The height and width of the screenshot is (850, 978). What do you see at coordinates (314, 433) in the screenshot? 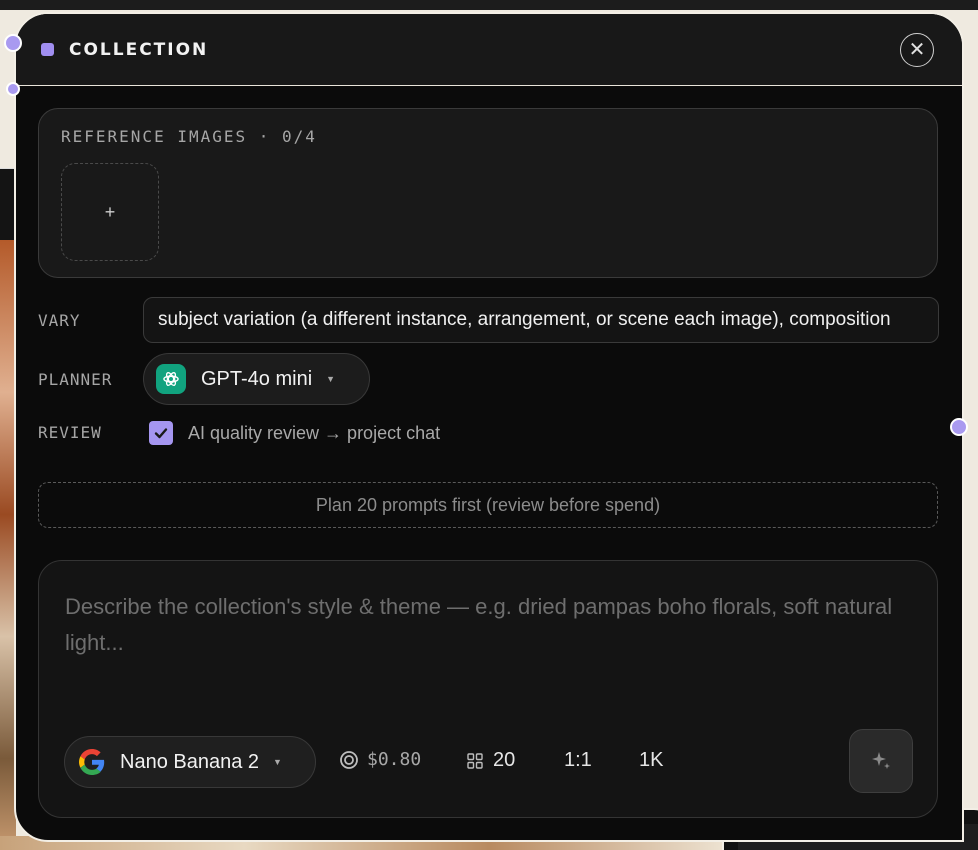
I see `review-description: AI quality review → project chat` at bounding box center [314, 433].